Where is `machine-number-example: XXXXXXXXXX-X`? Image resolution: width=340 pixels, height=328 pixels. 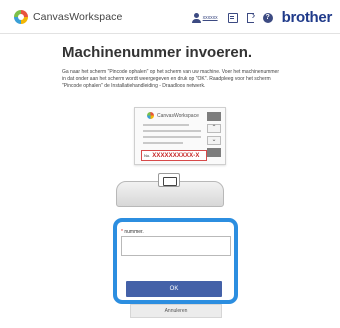 machine-number-example: XXXXXXXXXX-X is located at coordinates (176, 155).